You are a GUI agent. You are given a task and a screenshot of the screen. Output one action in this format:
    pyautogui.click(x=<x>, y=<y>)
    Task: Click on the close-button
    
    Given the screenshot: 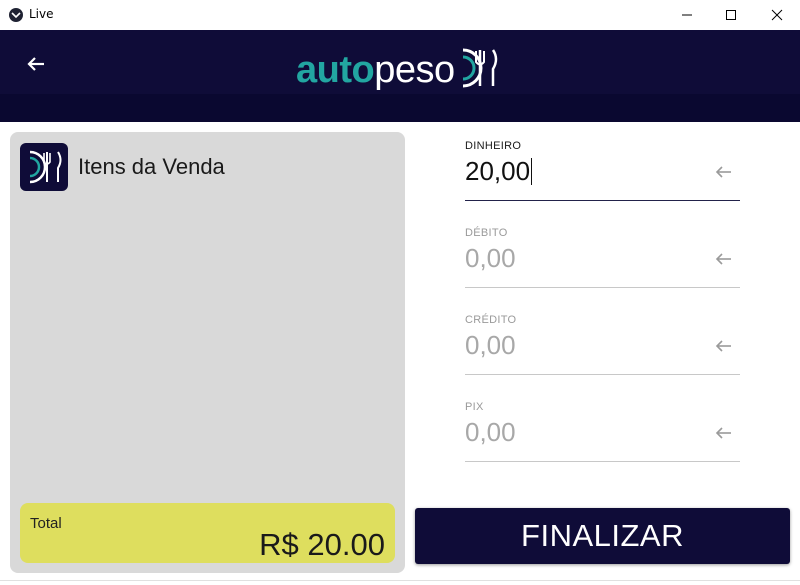 What is the action you would take?
    pyautogui.click(x=777, y=15)
    